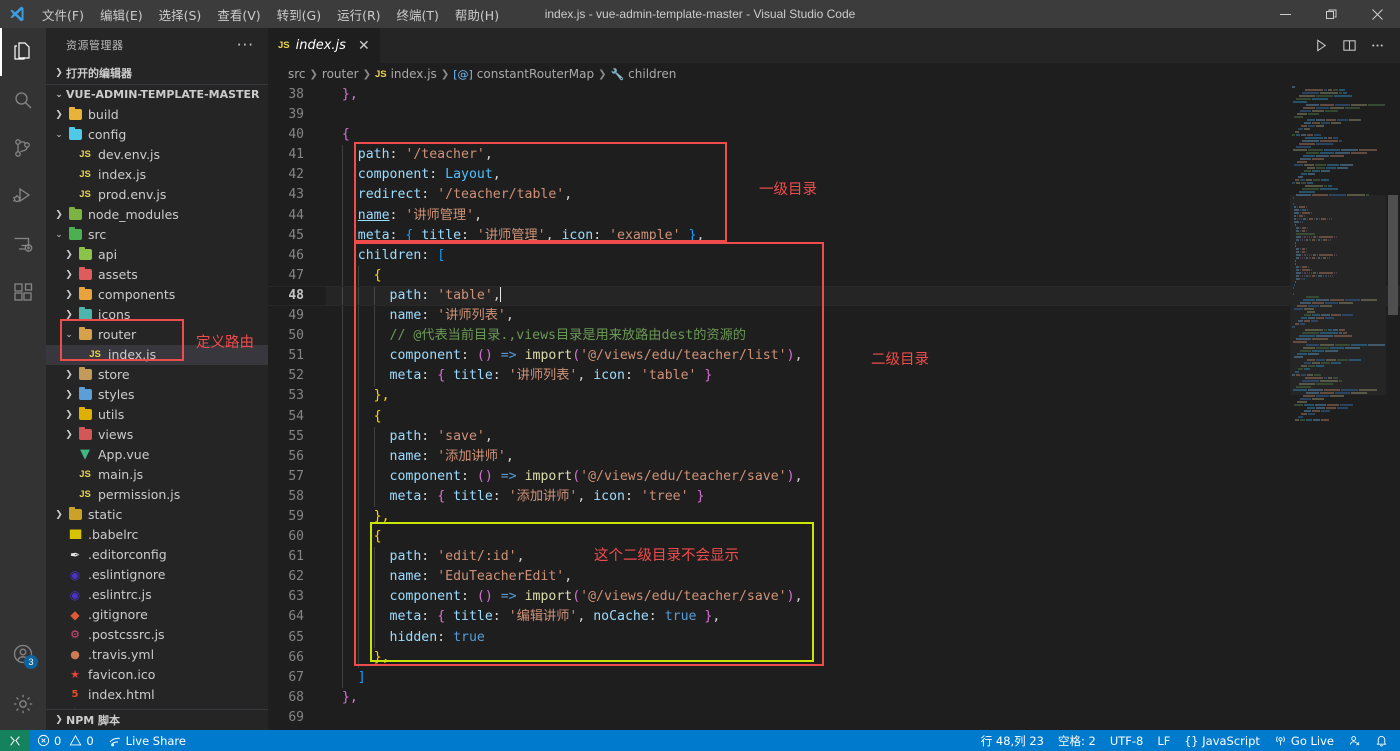 Image resolution: width=1400 pixels, height=751 pixels. What do you see at coordinates (23, 654) in the screenshot?
I see `activity-accounts: 3` at bounding box center [23, 654].